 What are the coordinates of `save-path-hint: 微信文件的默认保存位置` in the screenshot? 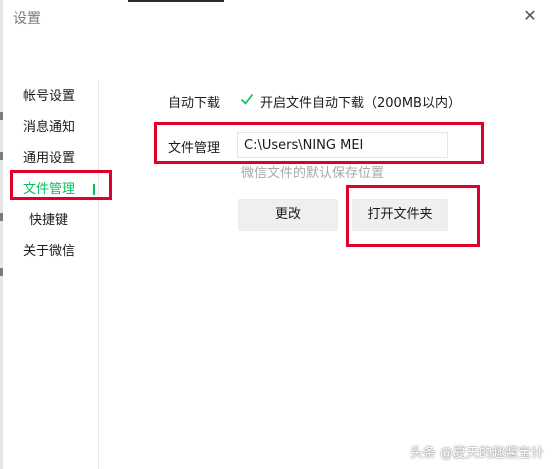 It's located at (313, 173).